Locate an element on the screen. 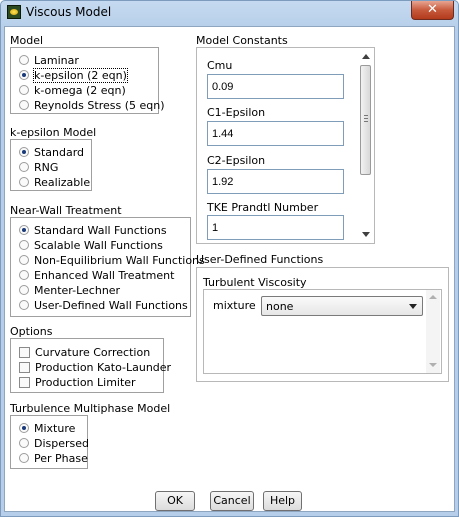 This screenshot has height=517, width=459. c2-epsilon-input is located at coordinates (275, 181).